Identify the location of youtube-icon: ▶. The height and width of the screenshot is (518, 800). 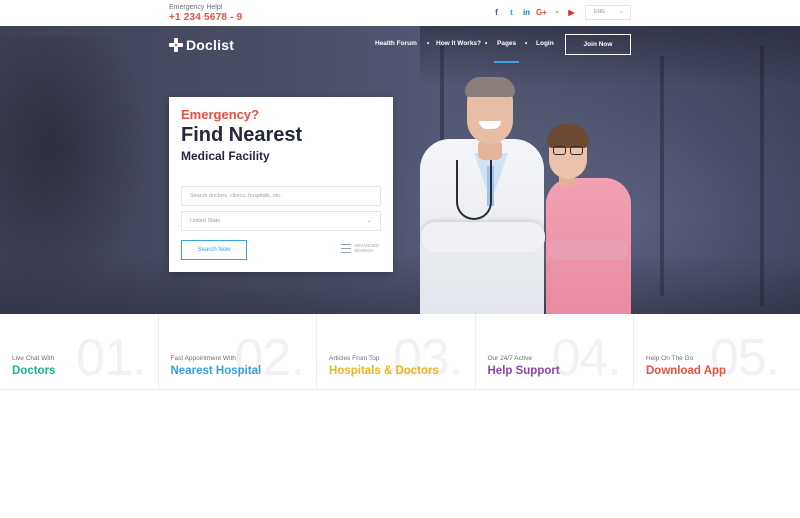
(571, 13).